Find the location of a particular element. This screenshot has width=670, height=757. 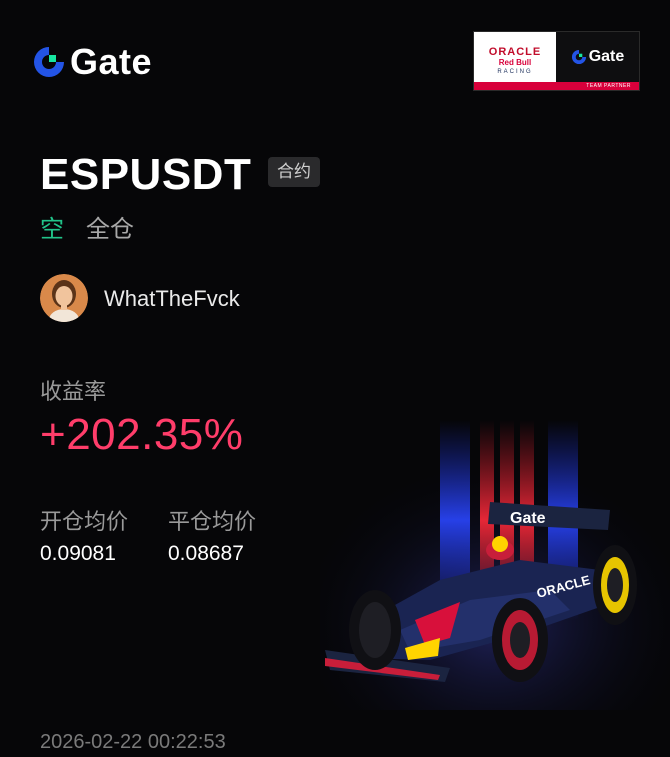

position-side: 空 is located at coordinates (52, 229).